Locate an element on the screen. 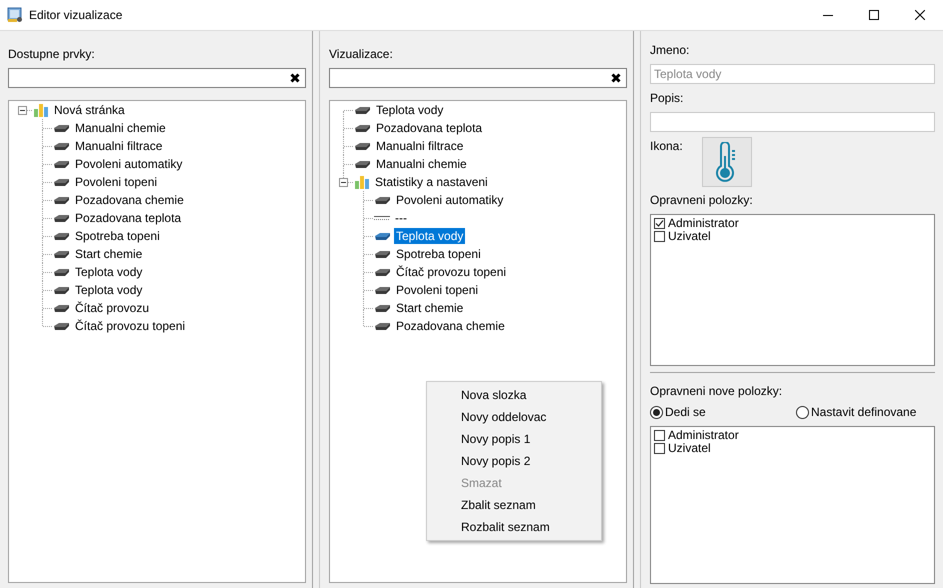 This screenshot has height=588, width=943. icon-button is located at coordinates (727, 162).